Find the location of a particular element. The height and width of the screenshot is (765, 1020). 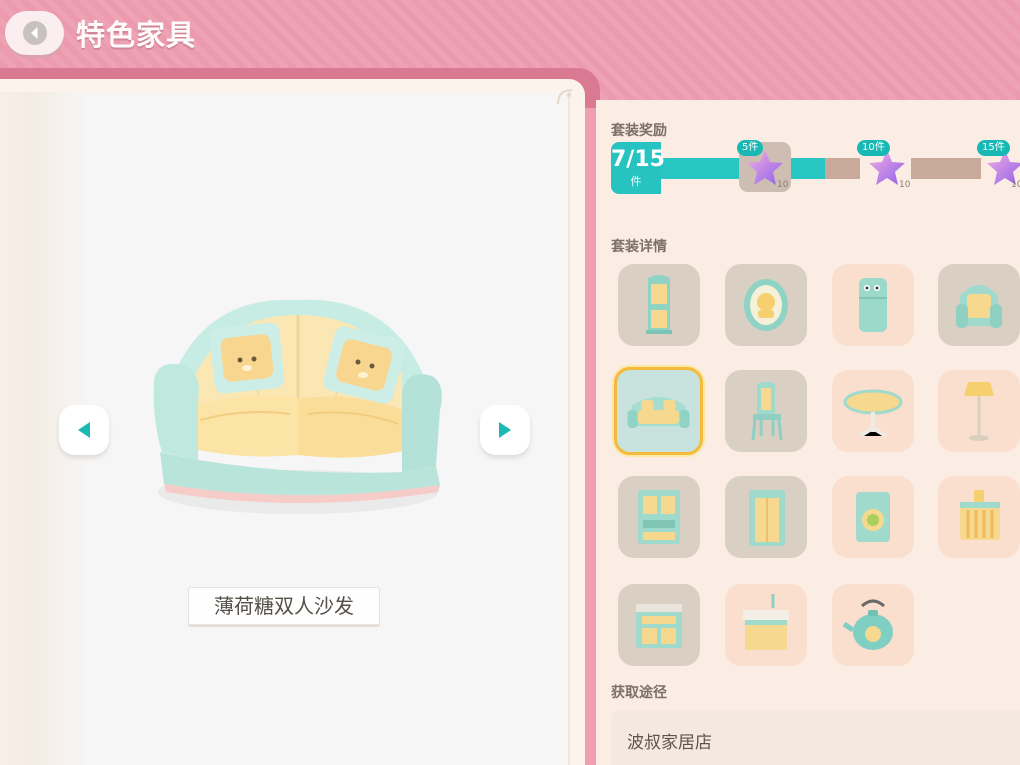

acquire-heading: 获取途径 is located at coordinates (639, 693).